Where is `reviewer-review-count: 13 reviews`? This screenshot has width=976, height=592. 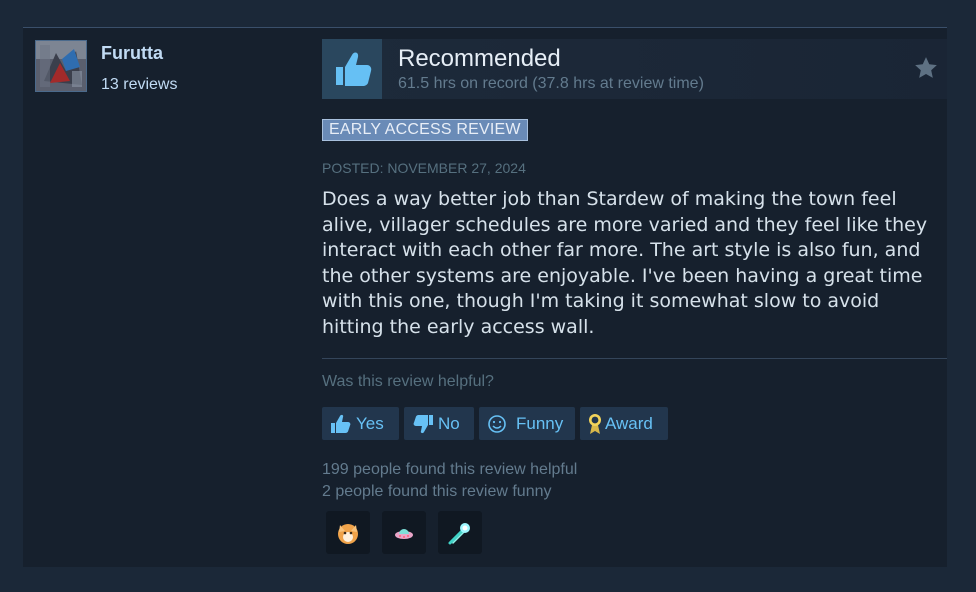 reviewer-review-count: 13 reviews is located at coordinates (139, 85).